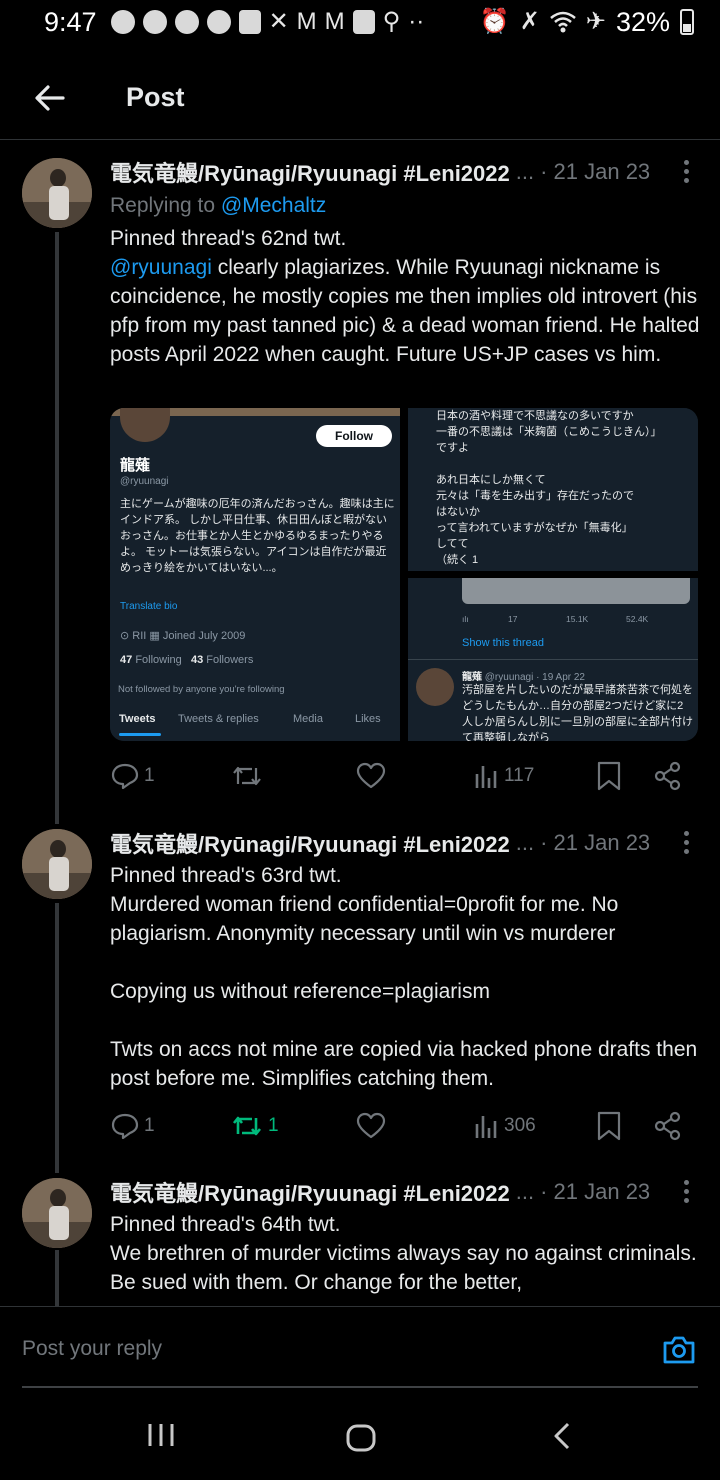 The height and width of the screenshot is (1480, 720). I want to click on profile-handle: @ryuunagi, so click(144, 481).